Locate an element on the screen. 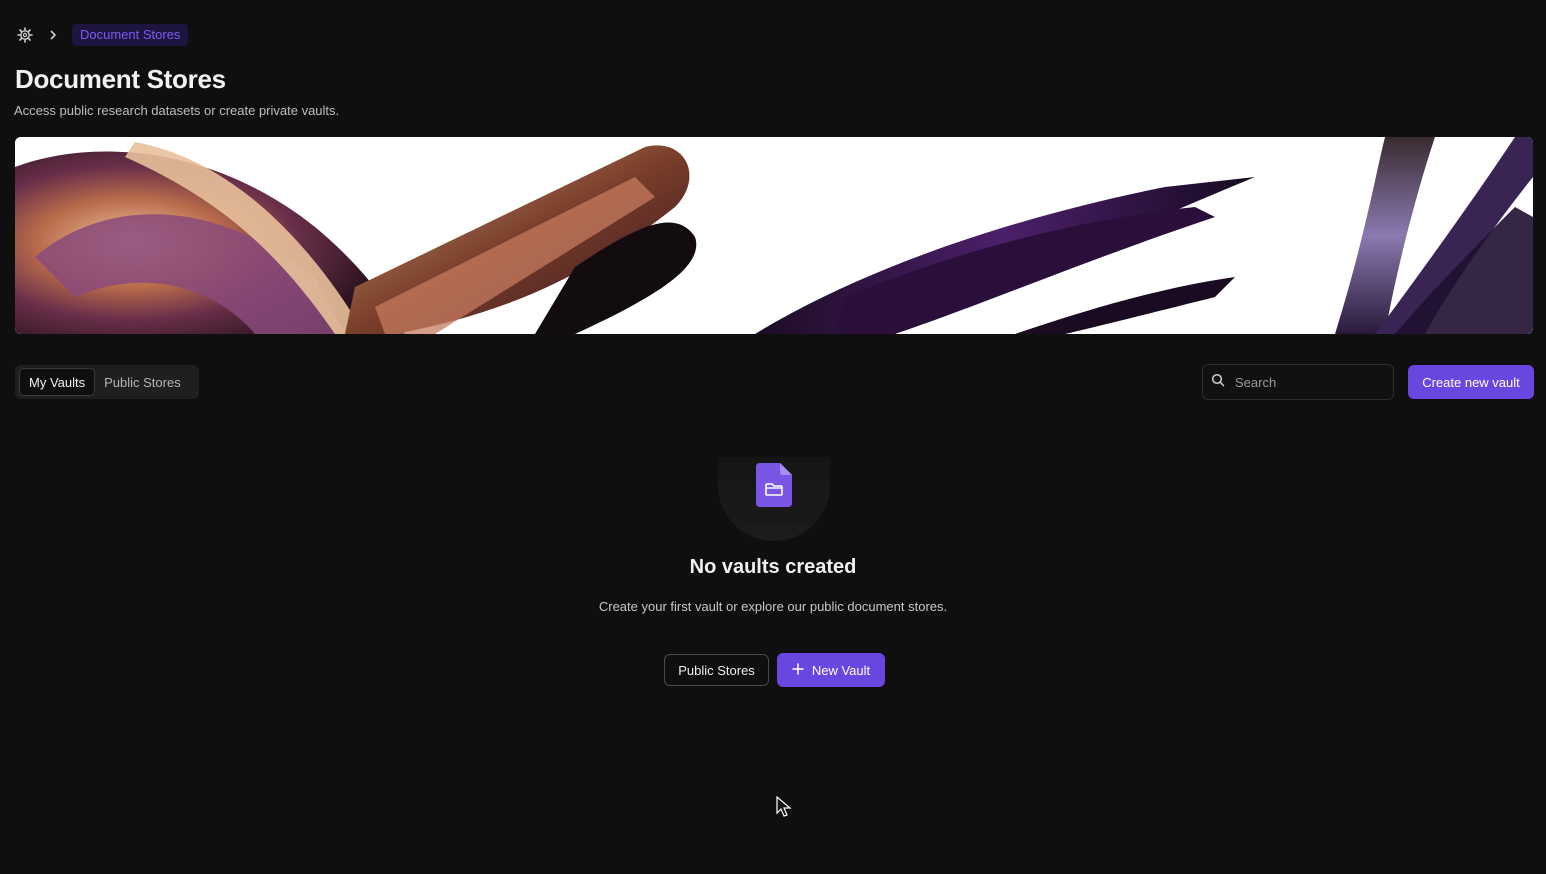 The image size is (1546, 874). breadcrumb: Document Stores is located at coordinates (102, 35).